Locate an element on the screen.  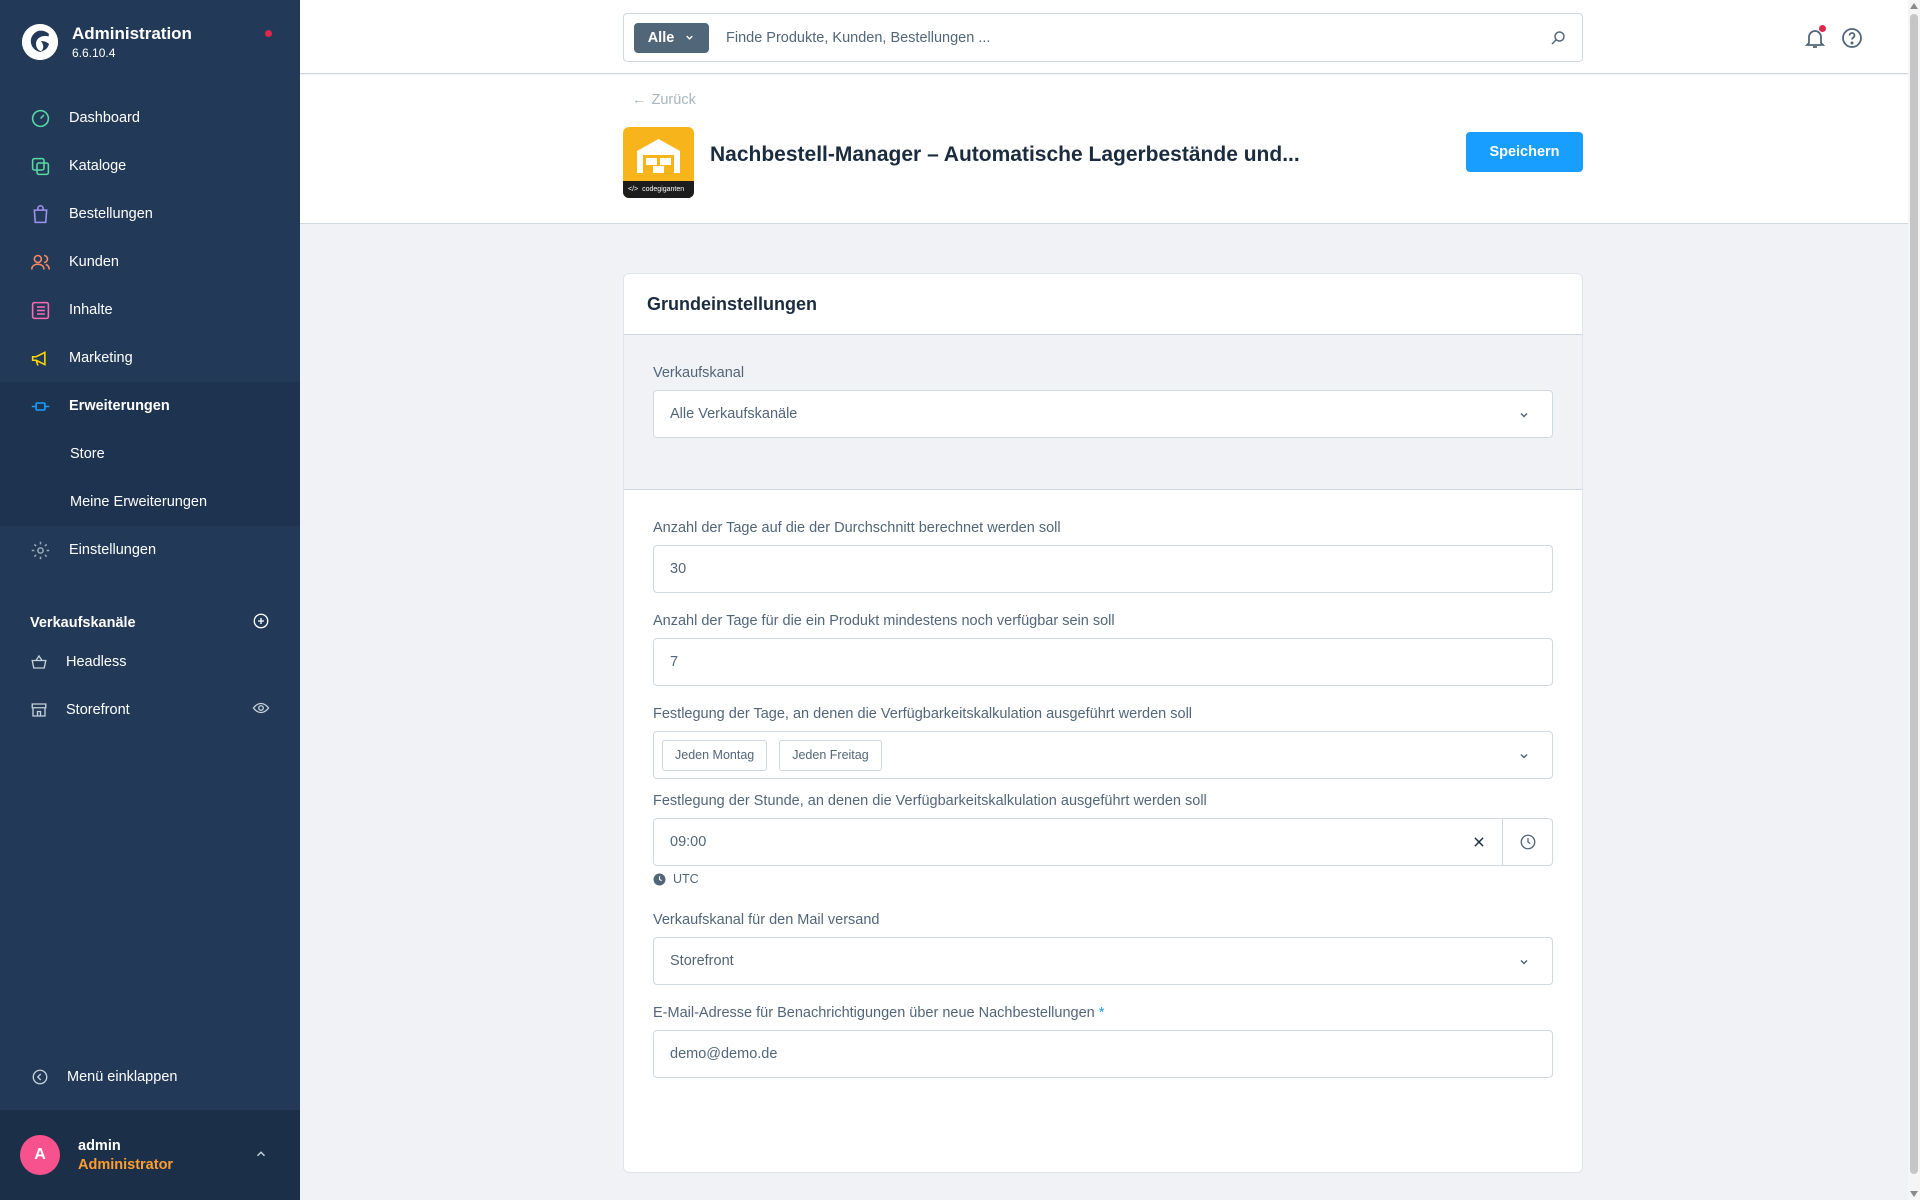
clock-button is located at coordinates (1528, 842).